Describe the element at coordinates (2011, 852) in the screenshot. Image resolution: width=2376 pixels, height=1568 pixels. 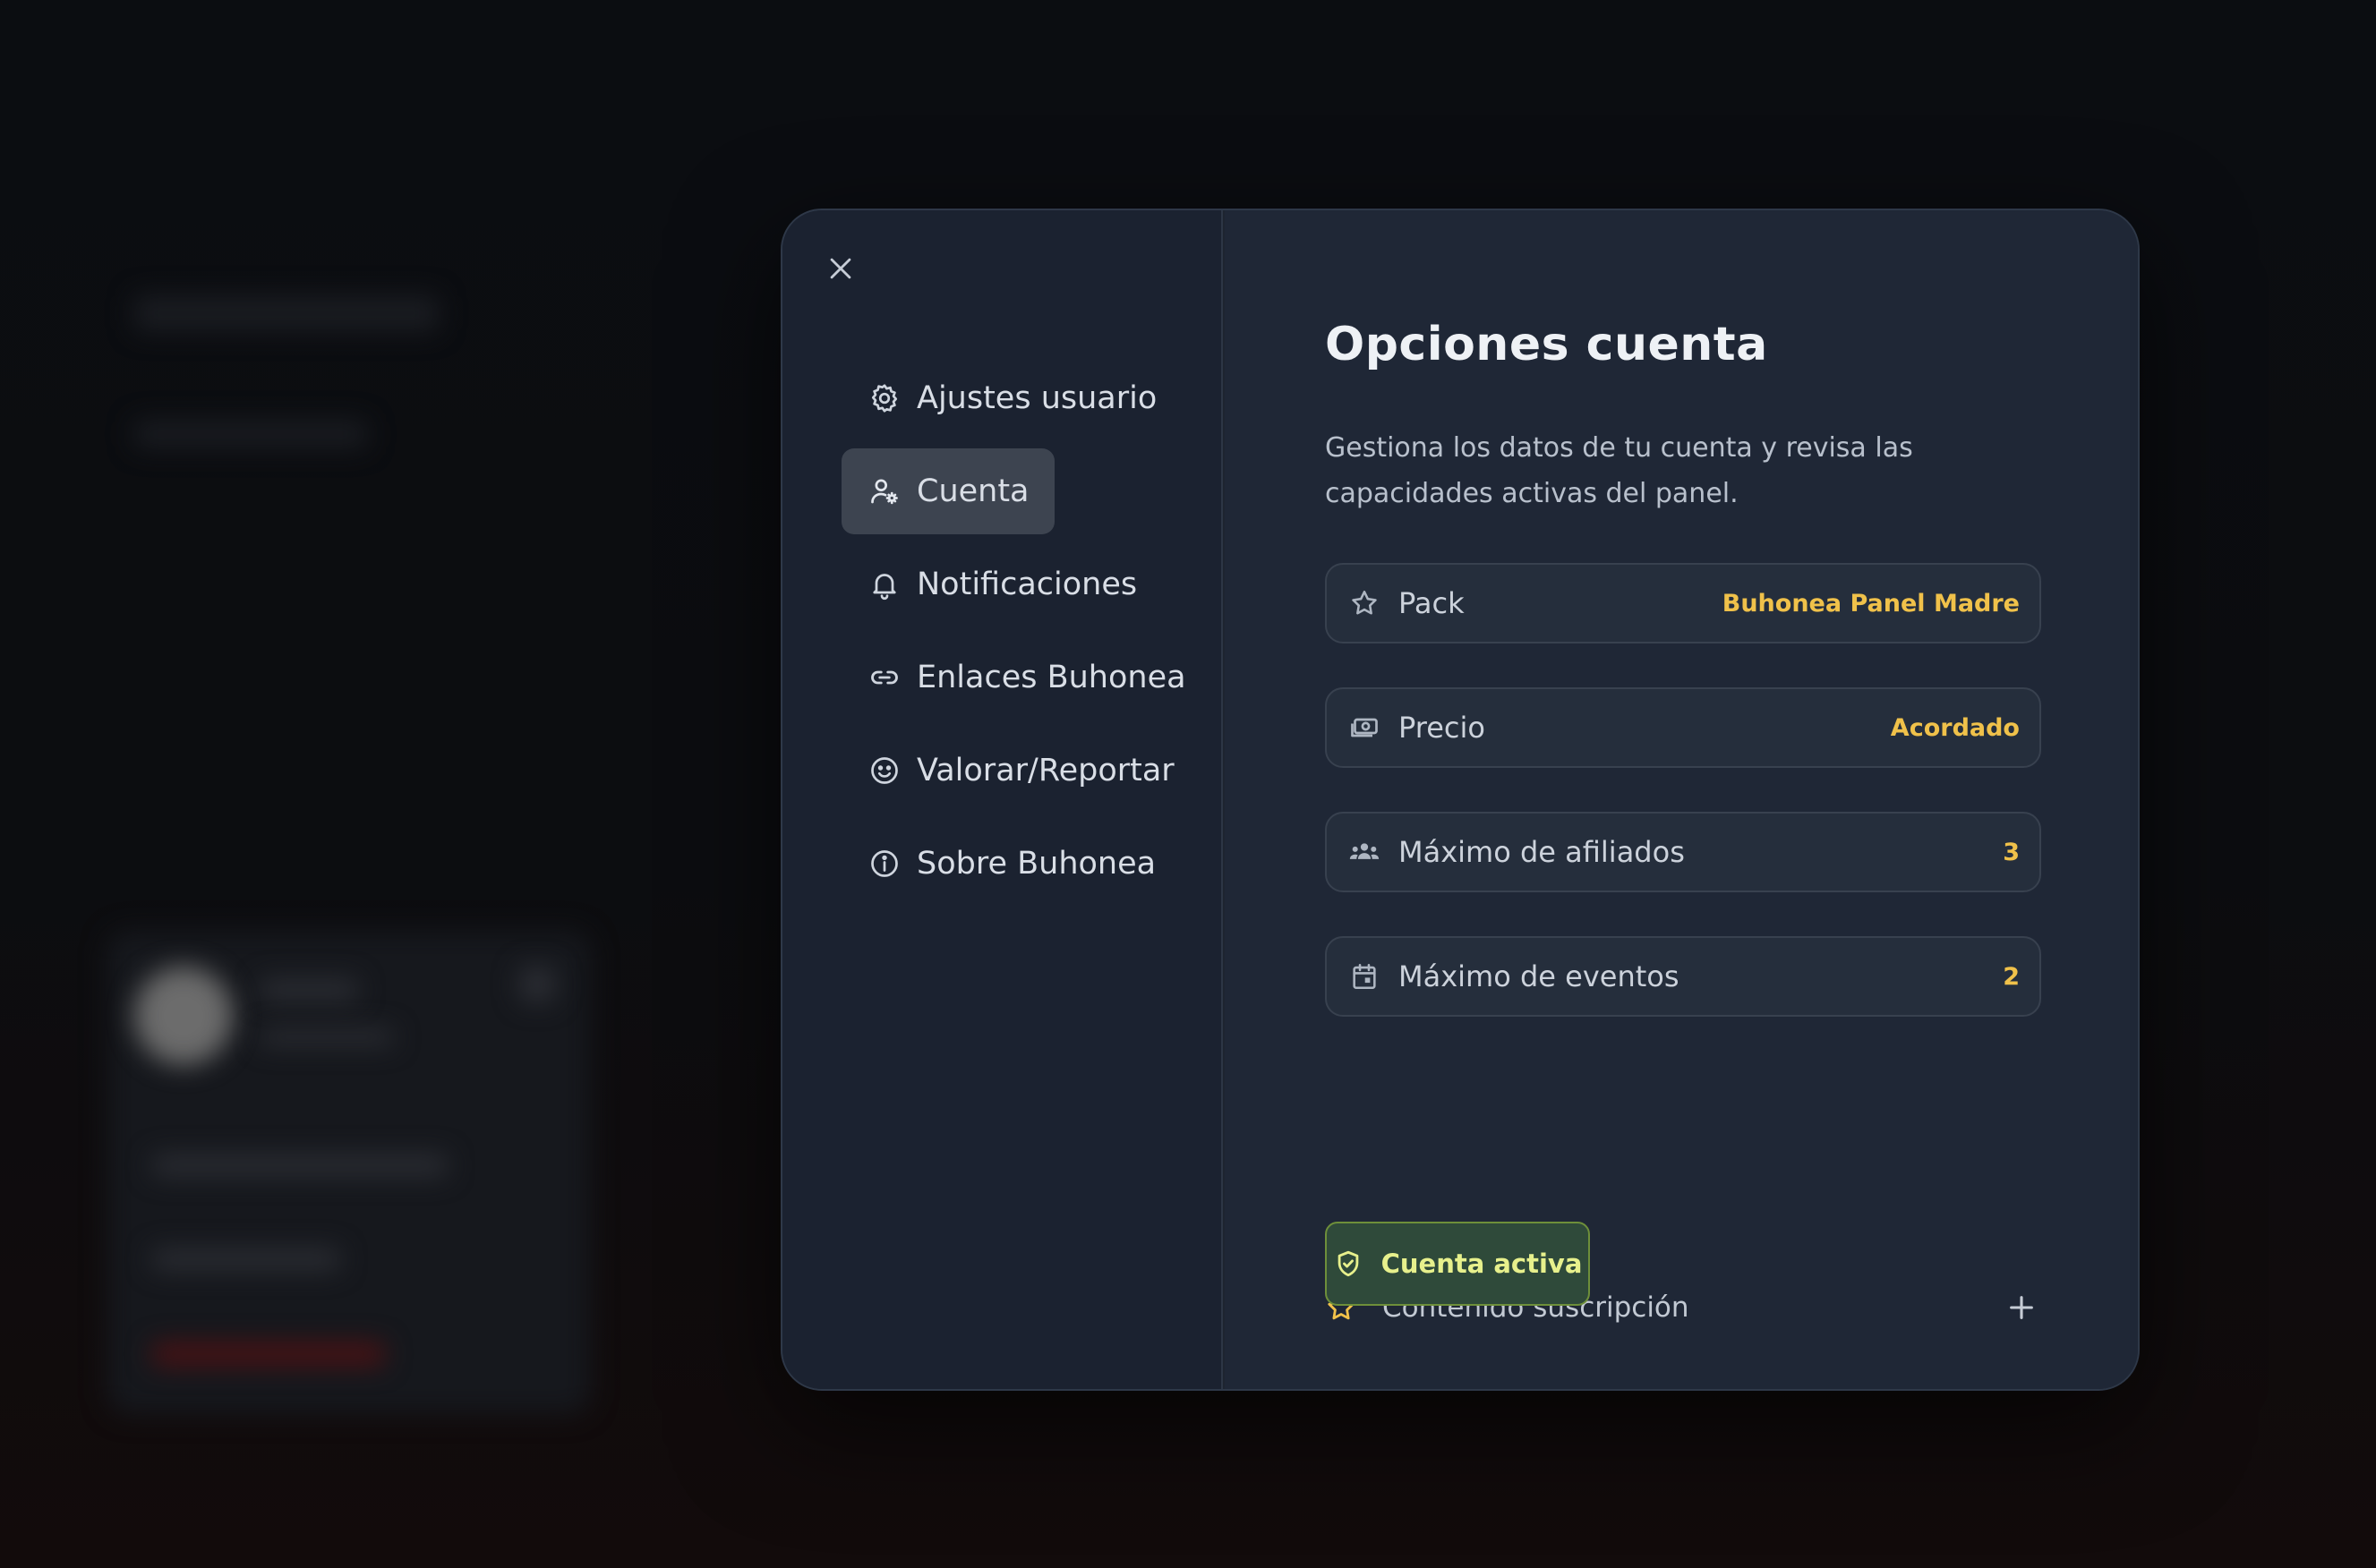
I see `info-row-value: 3` at that location.